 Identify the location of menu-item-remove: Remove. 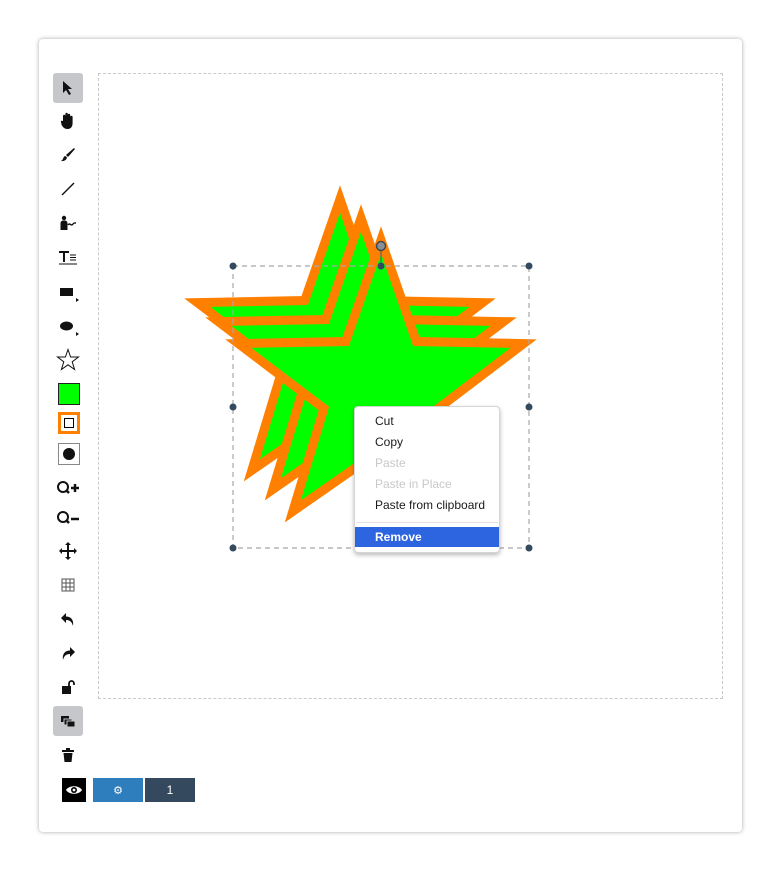
(427, 537).